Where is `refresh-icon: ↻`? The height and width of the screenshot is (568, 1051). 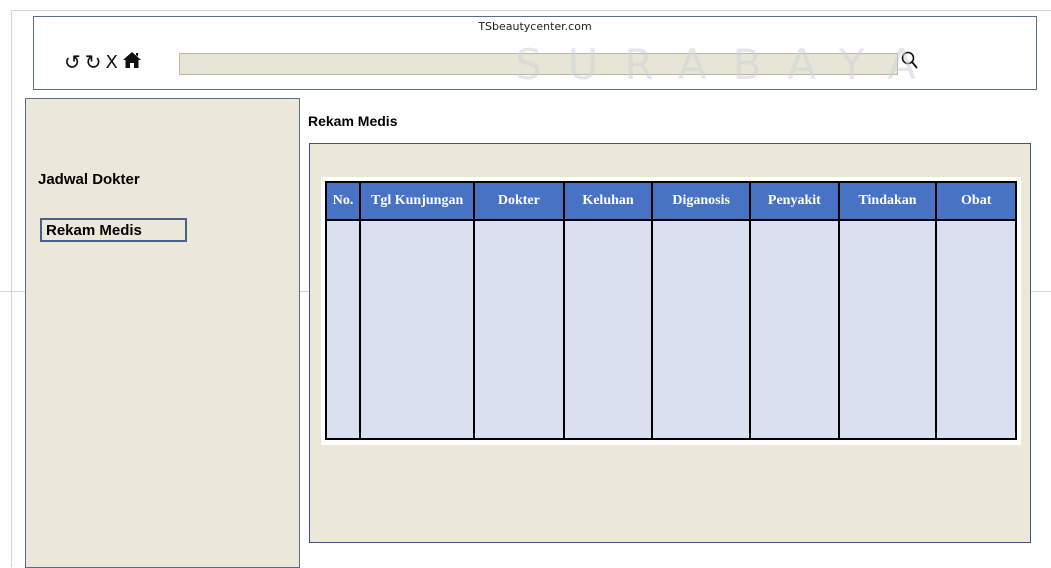
refresh-icon: ↻ is located at coordinates (93, 63).